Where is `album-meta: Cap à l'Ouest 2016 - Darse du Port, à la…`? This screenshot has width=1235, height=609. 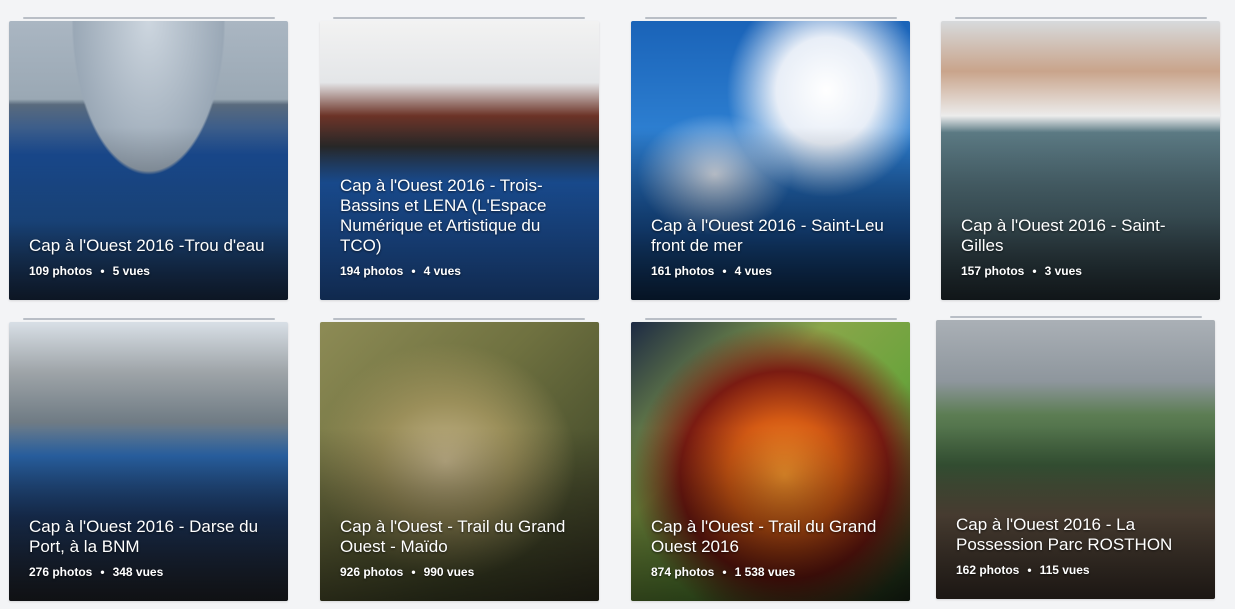 album-meta: Cap à l'Ouest 2016 - Darse du Port, à la… is located at coordinates (151, 548).